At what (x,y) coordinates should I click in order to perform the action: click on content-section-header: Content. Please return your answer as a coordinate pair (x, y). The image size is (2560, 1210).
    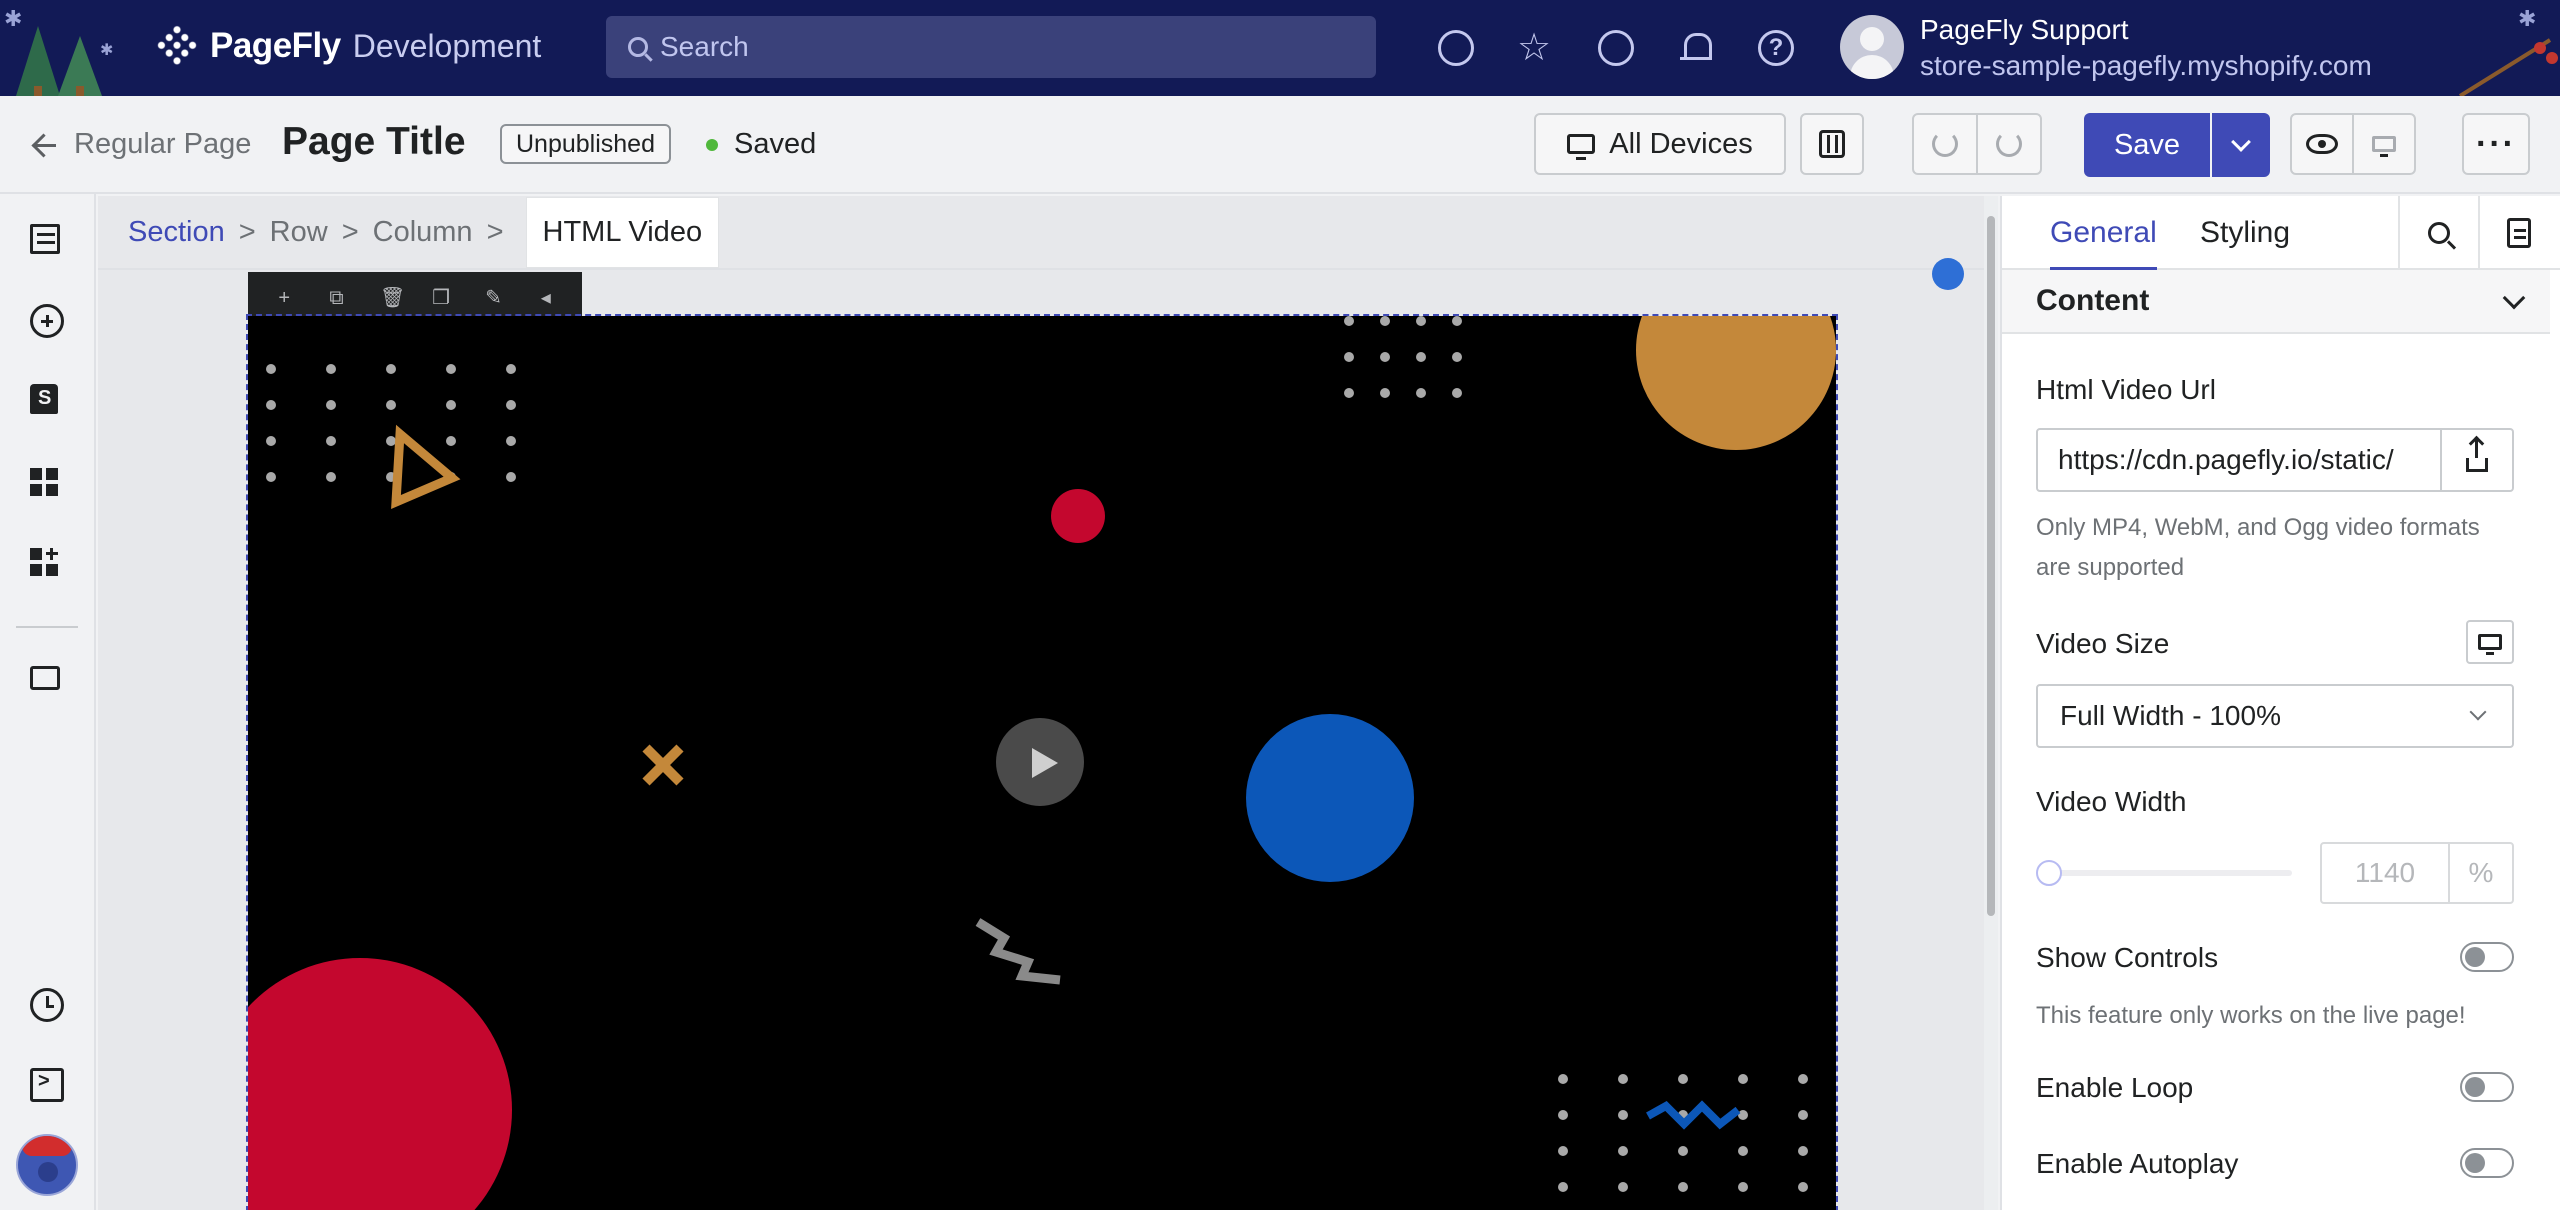
    Looking at the image, I should click on (2276, 302).